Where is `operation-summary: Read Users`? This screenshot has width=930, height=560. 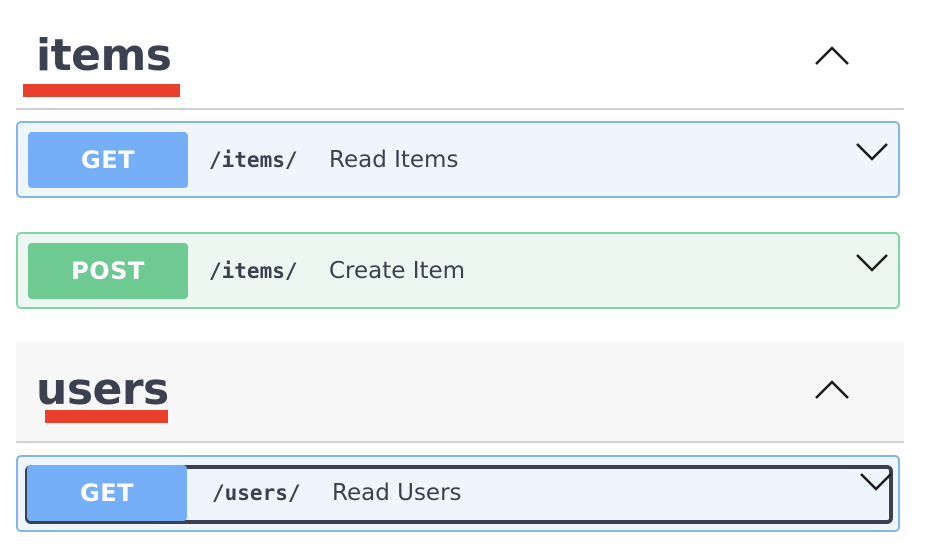 operation-summary: Read Users is located at coordinates (397, 493).